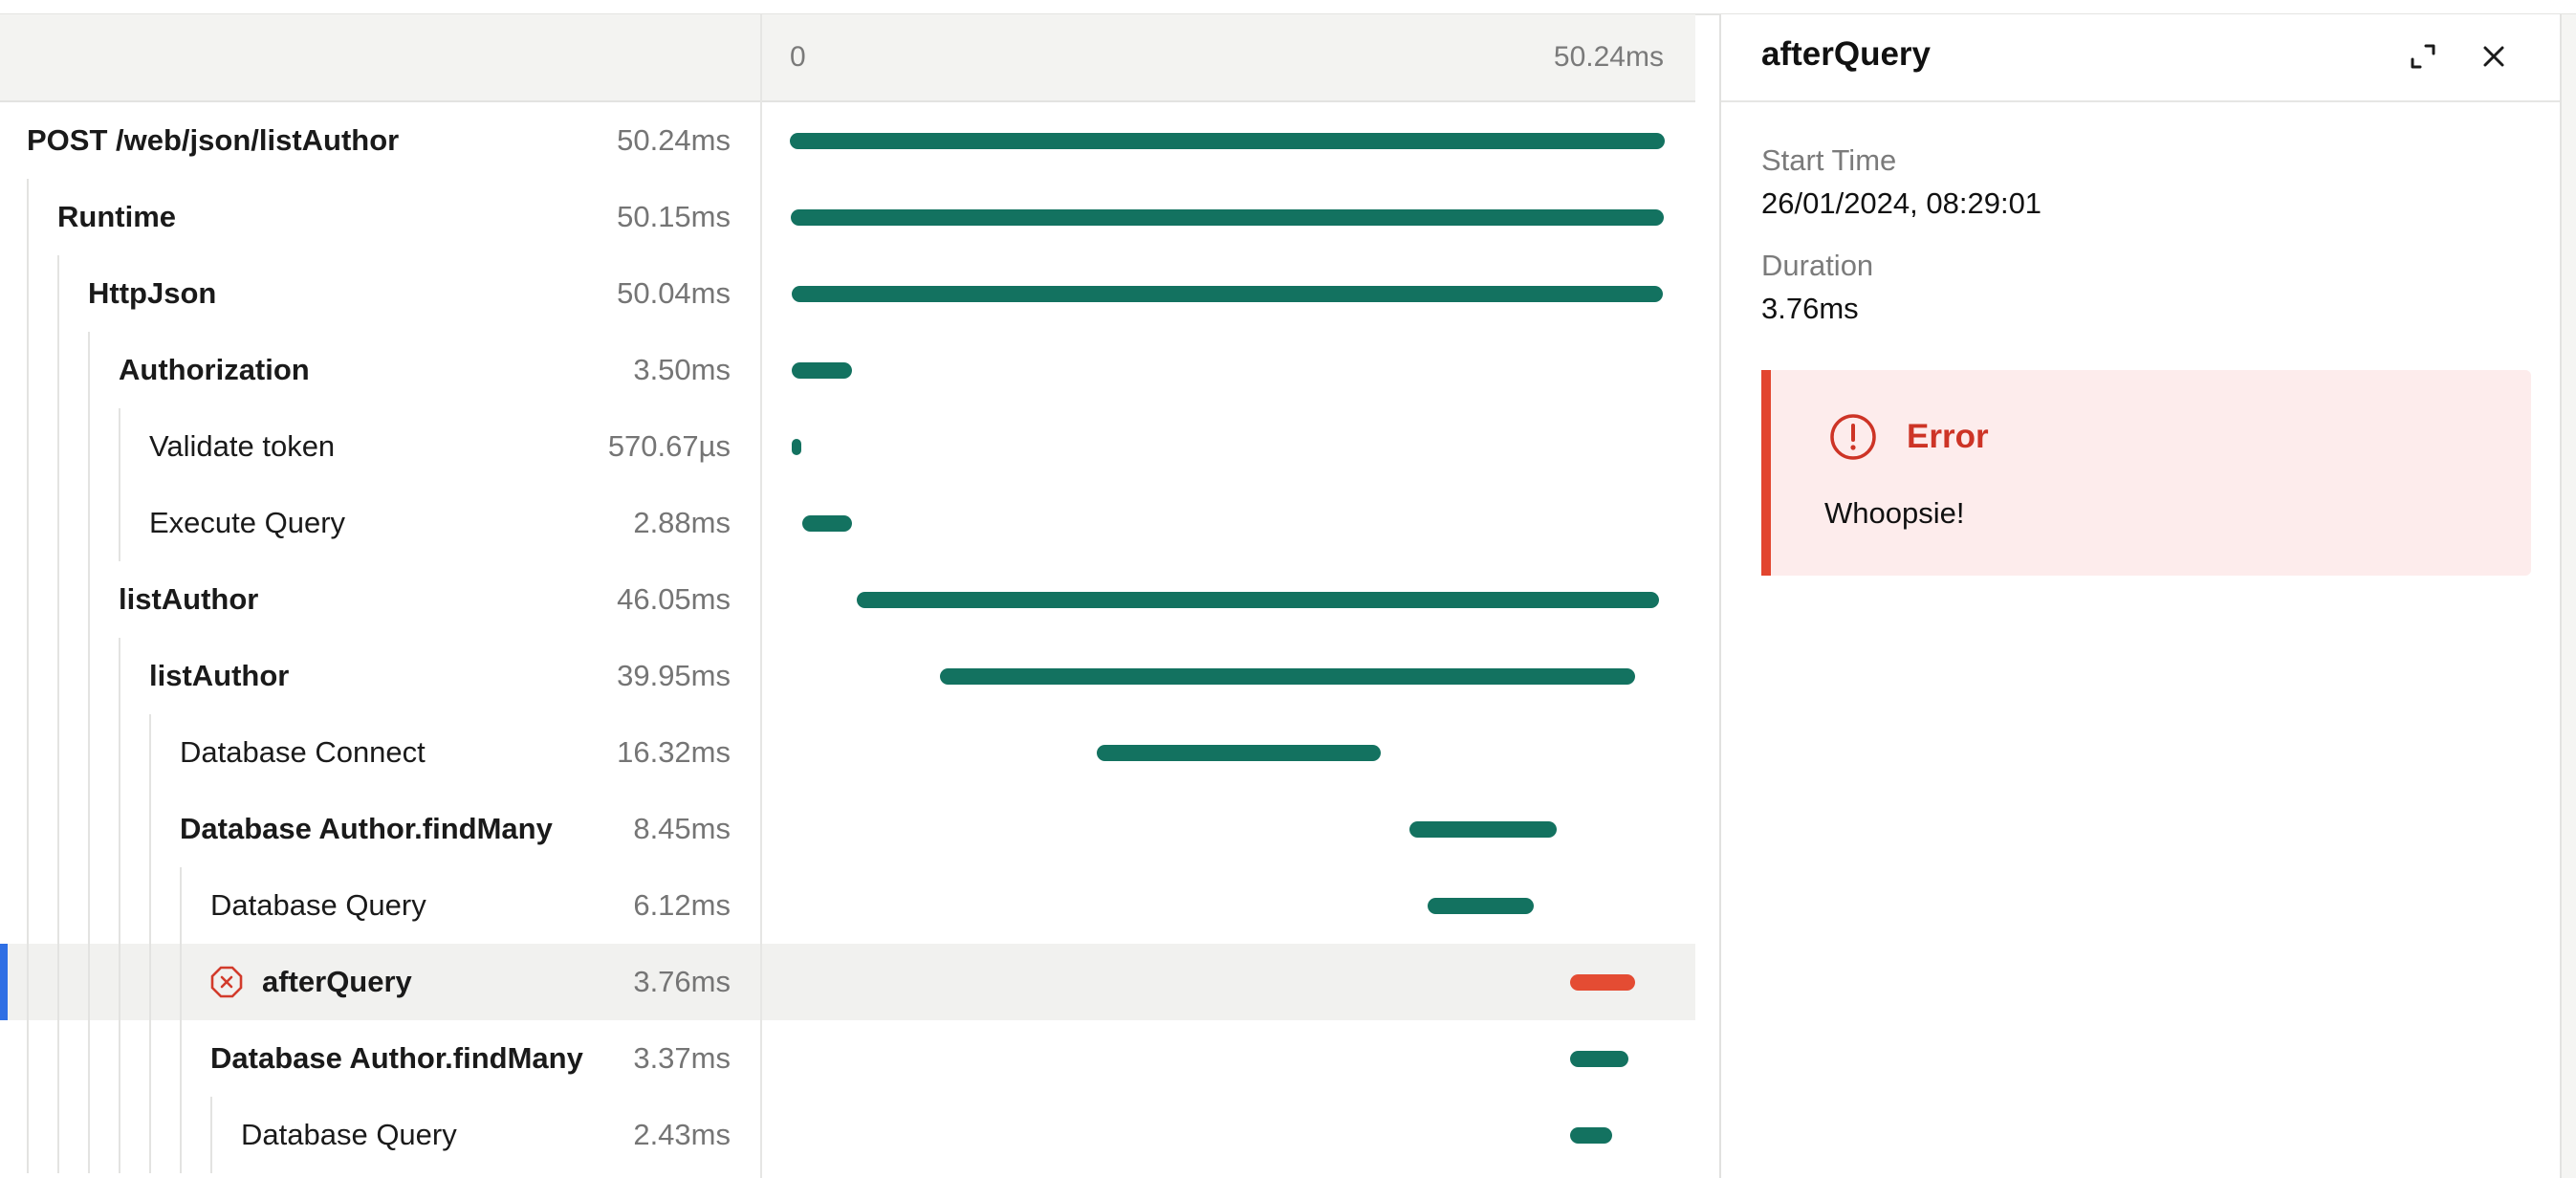  What do you see at coordinates (847, 829) in the screenshot?
I see `span-row: Database Author.findMany 8.45ms` at bounding box center [847, 829].